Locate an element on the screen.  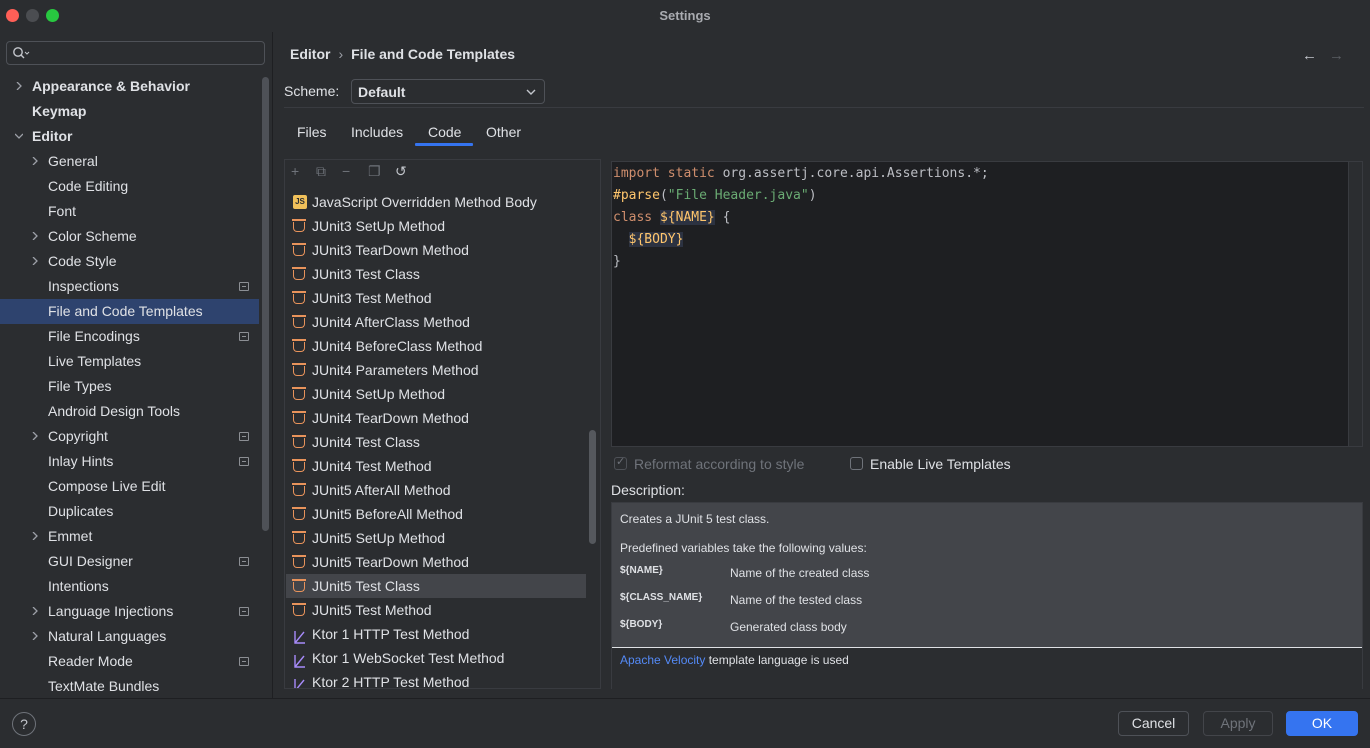
sidebar-item: Color Scheme is located at coordinates (129, 236).